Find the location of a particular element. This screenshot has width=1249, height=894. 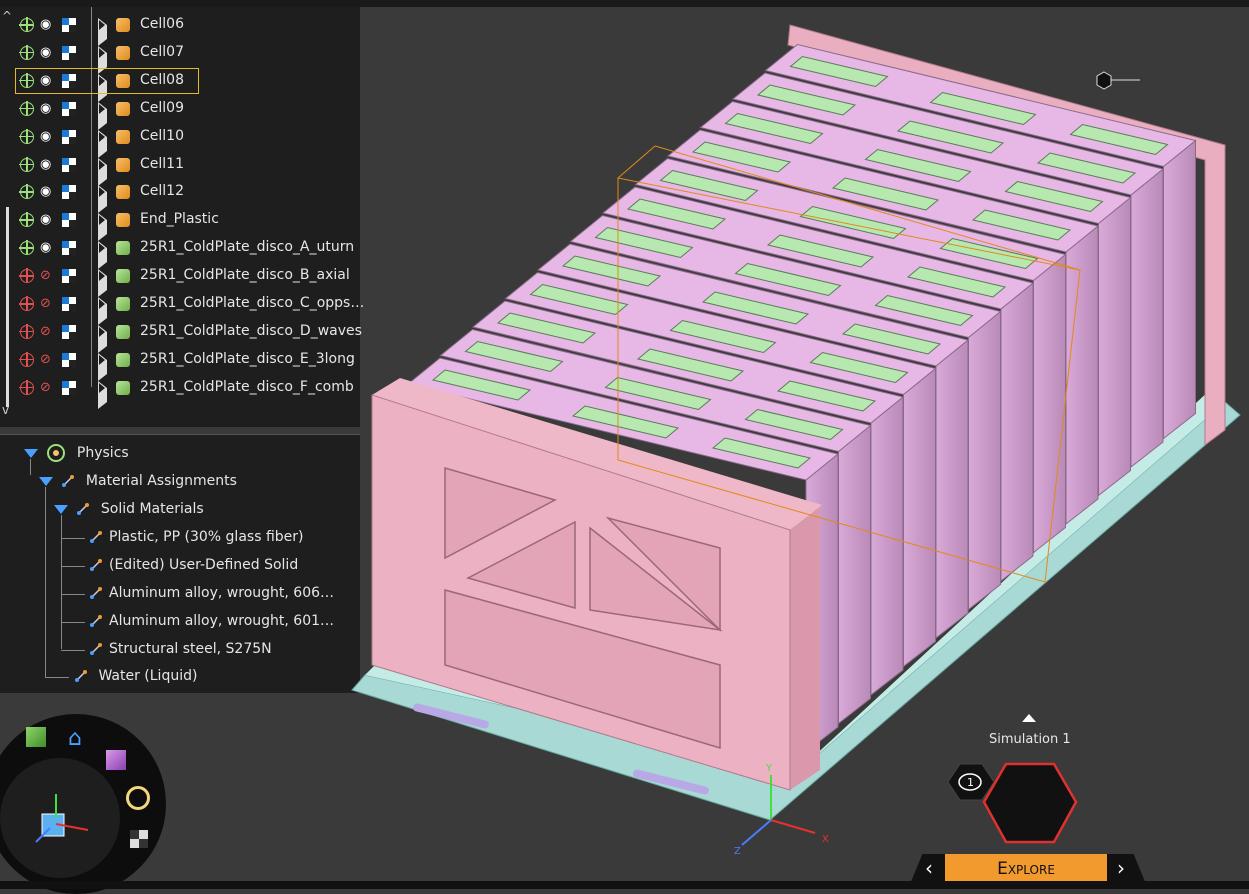

next-mode-button: › is located at coordinates (1121, 868).